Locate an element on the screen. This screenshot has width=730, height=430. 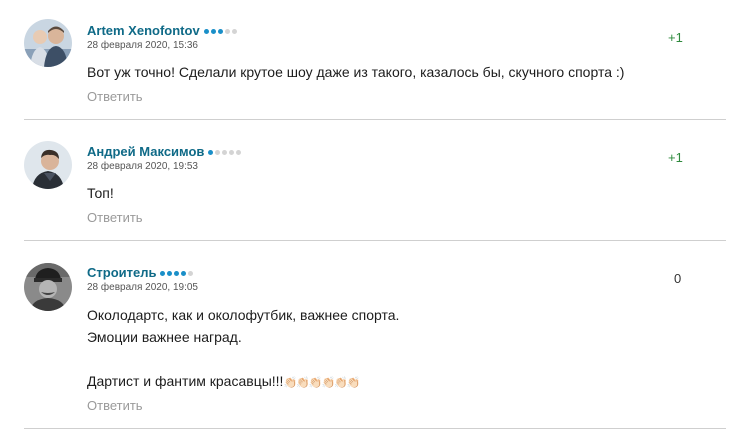
comment-text-segment: Дартист и фантим красавцы!!! is located at coordinates (185, 381).